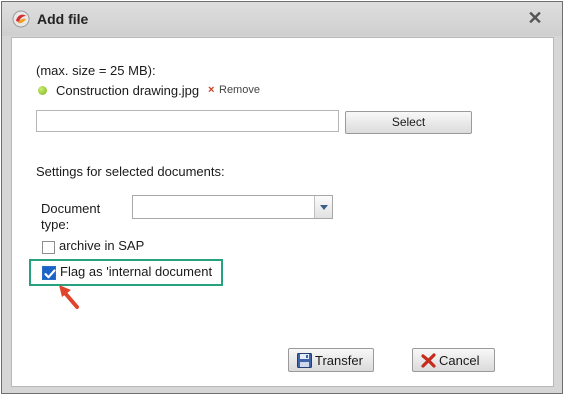 This screenshot has height=397, width=566. What do you see at coordinates (102, 245) in the screenshot?
I see `archive-in-sap-label: archive in SAP` at bounding box center [102, 245].